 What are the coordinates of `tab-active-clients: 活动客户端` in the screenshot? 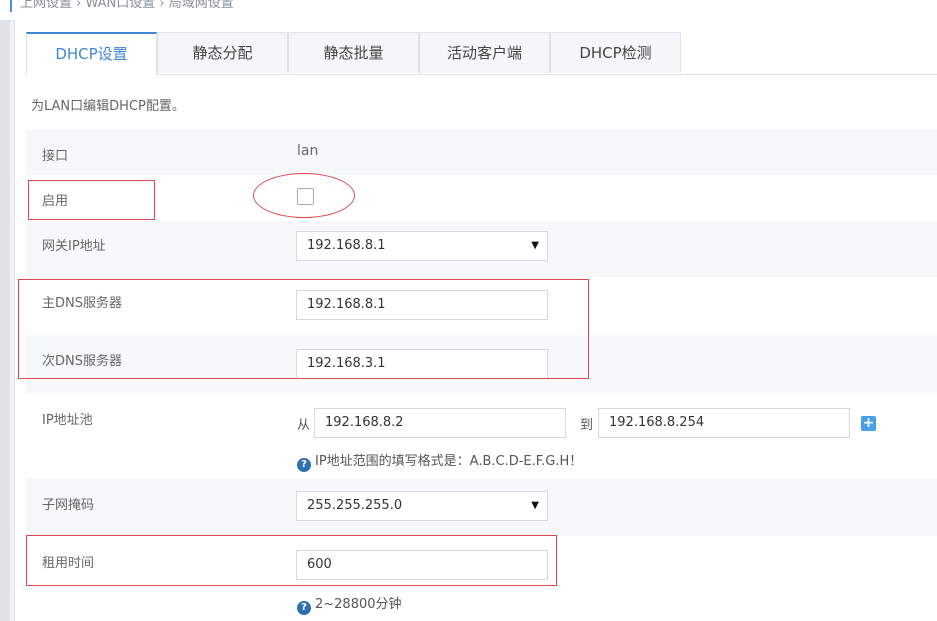 It's located at (484, 52).